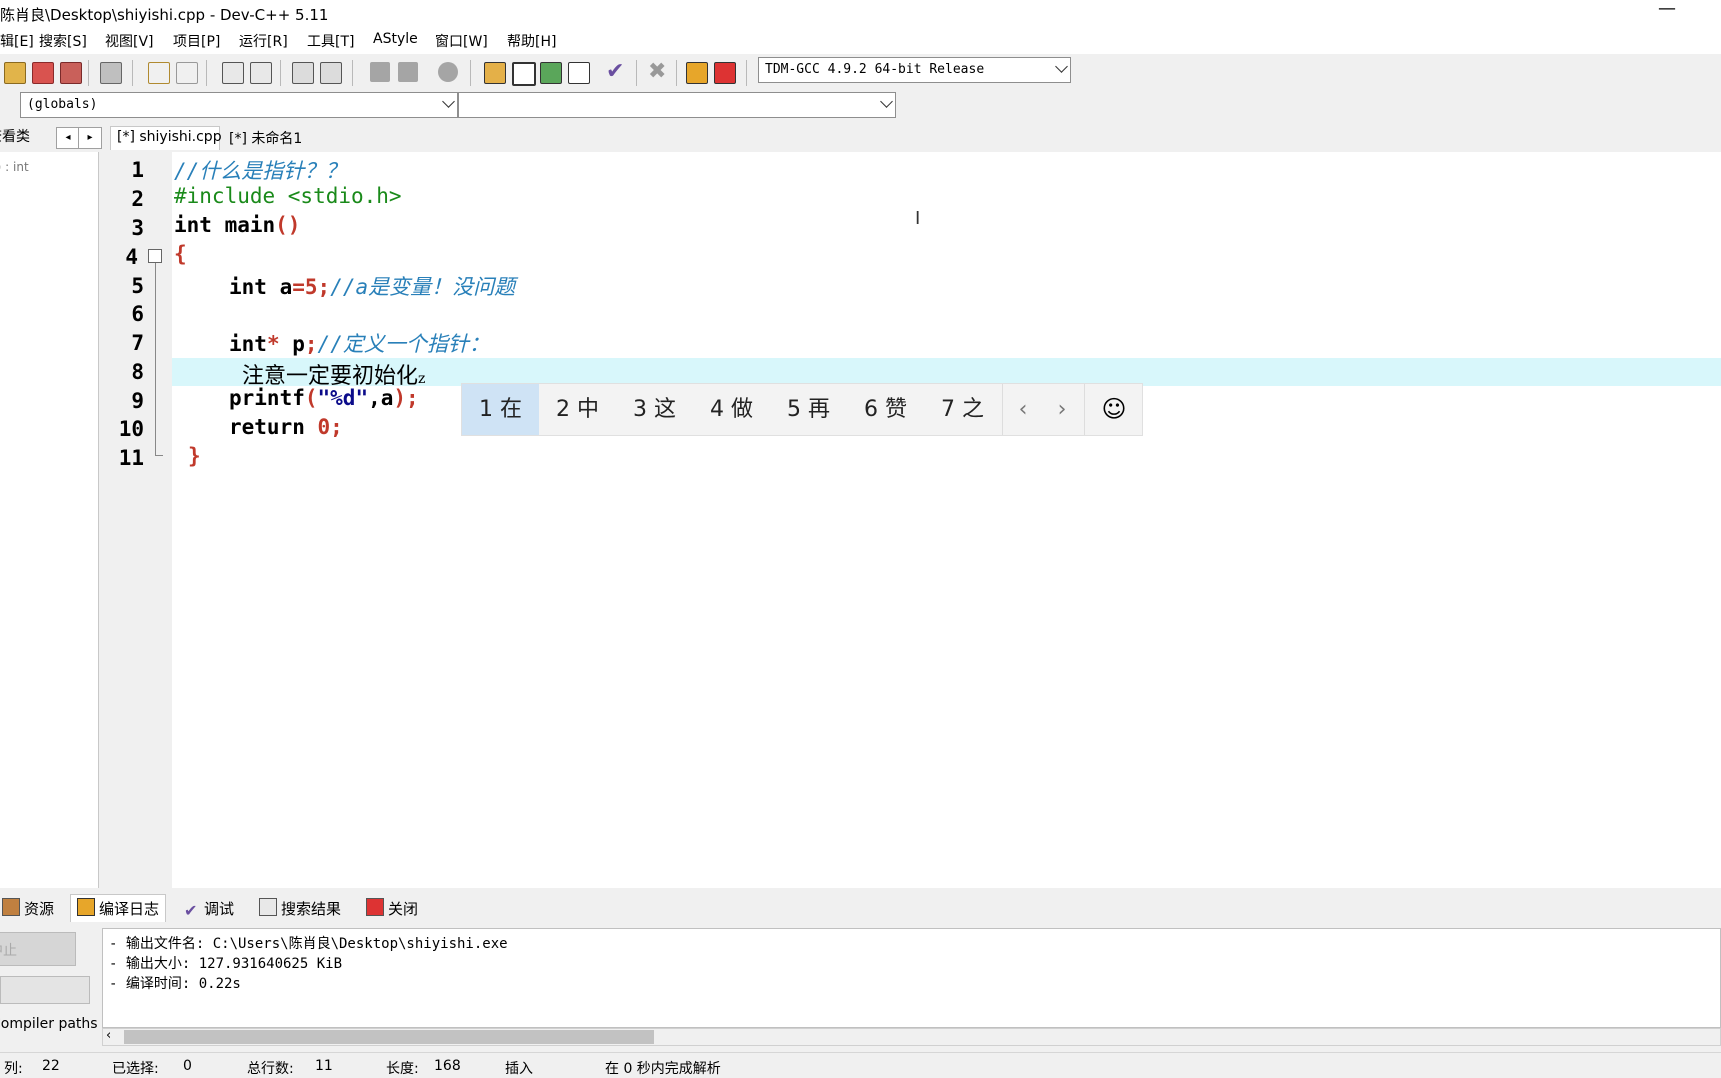  What do you see at coordinates (579, 73) in the screenshot?
I see `rebuild-icon` at bounding box center [579, 73].